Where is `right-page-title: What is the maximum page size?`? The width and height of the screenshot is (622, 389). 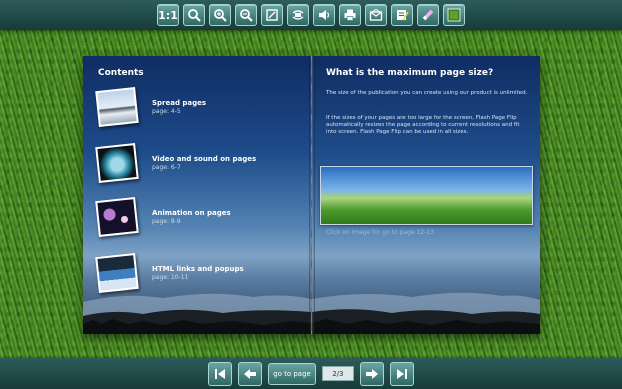 right-page-title: What is the maximum page size? is located at coordinates (410, 73).